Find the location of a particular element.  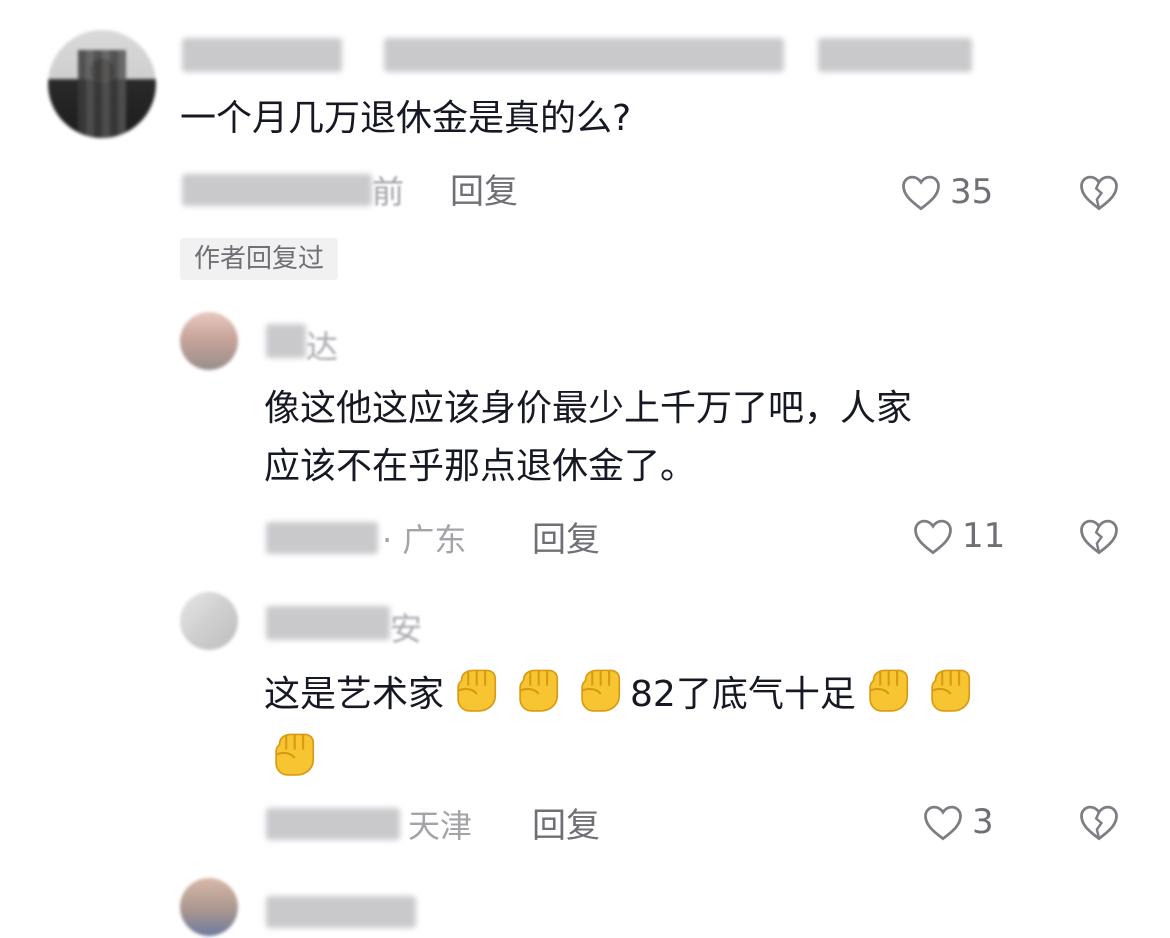

comment-text: 一个月几万退休金是真的么? is located at coordinates (406, 118).